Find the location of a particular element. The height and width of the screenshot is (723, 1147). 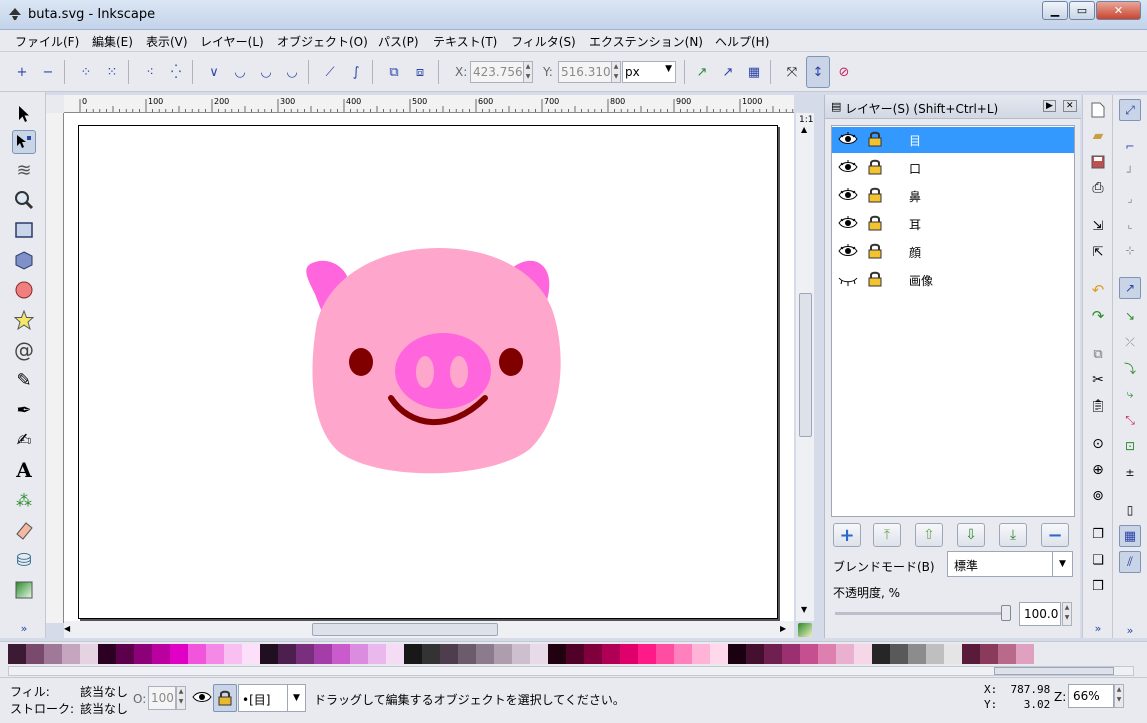

snap-rotation-center-icon: ± is located at coordinates (1130, 472).